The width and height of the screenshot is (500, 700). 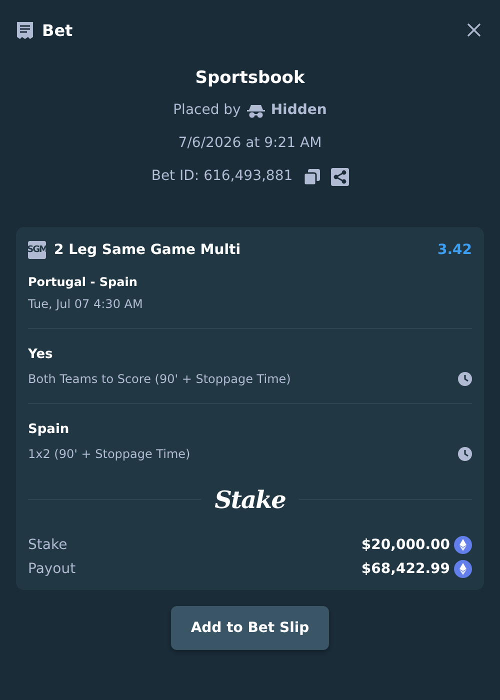 I want to click on add-to-bet-slip-button: Add to Bet Slip, so click(x=250, y=628).